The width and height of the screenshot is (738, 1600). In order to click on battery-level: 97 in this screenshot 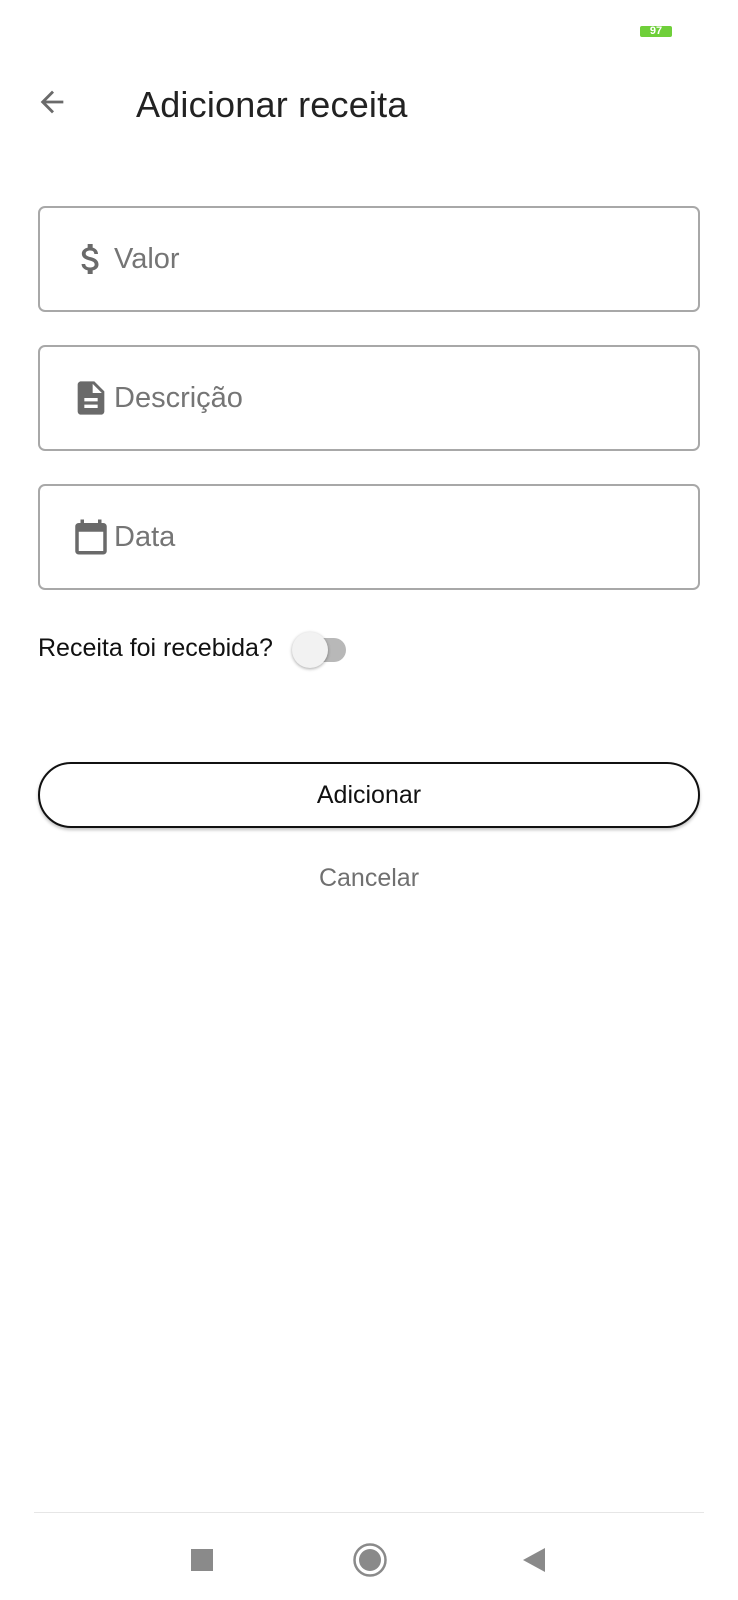, I will do `click(656, 31)`.